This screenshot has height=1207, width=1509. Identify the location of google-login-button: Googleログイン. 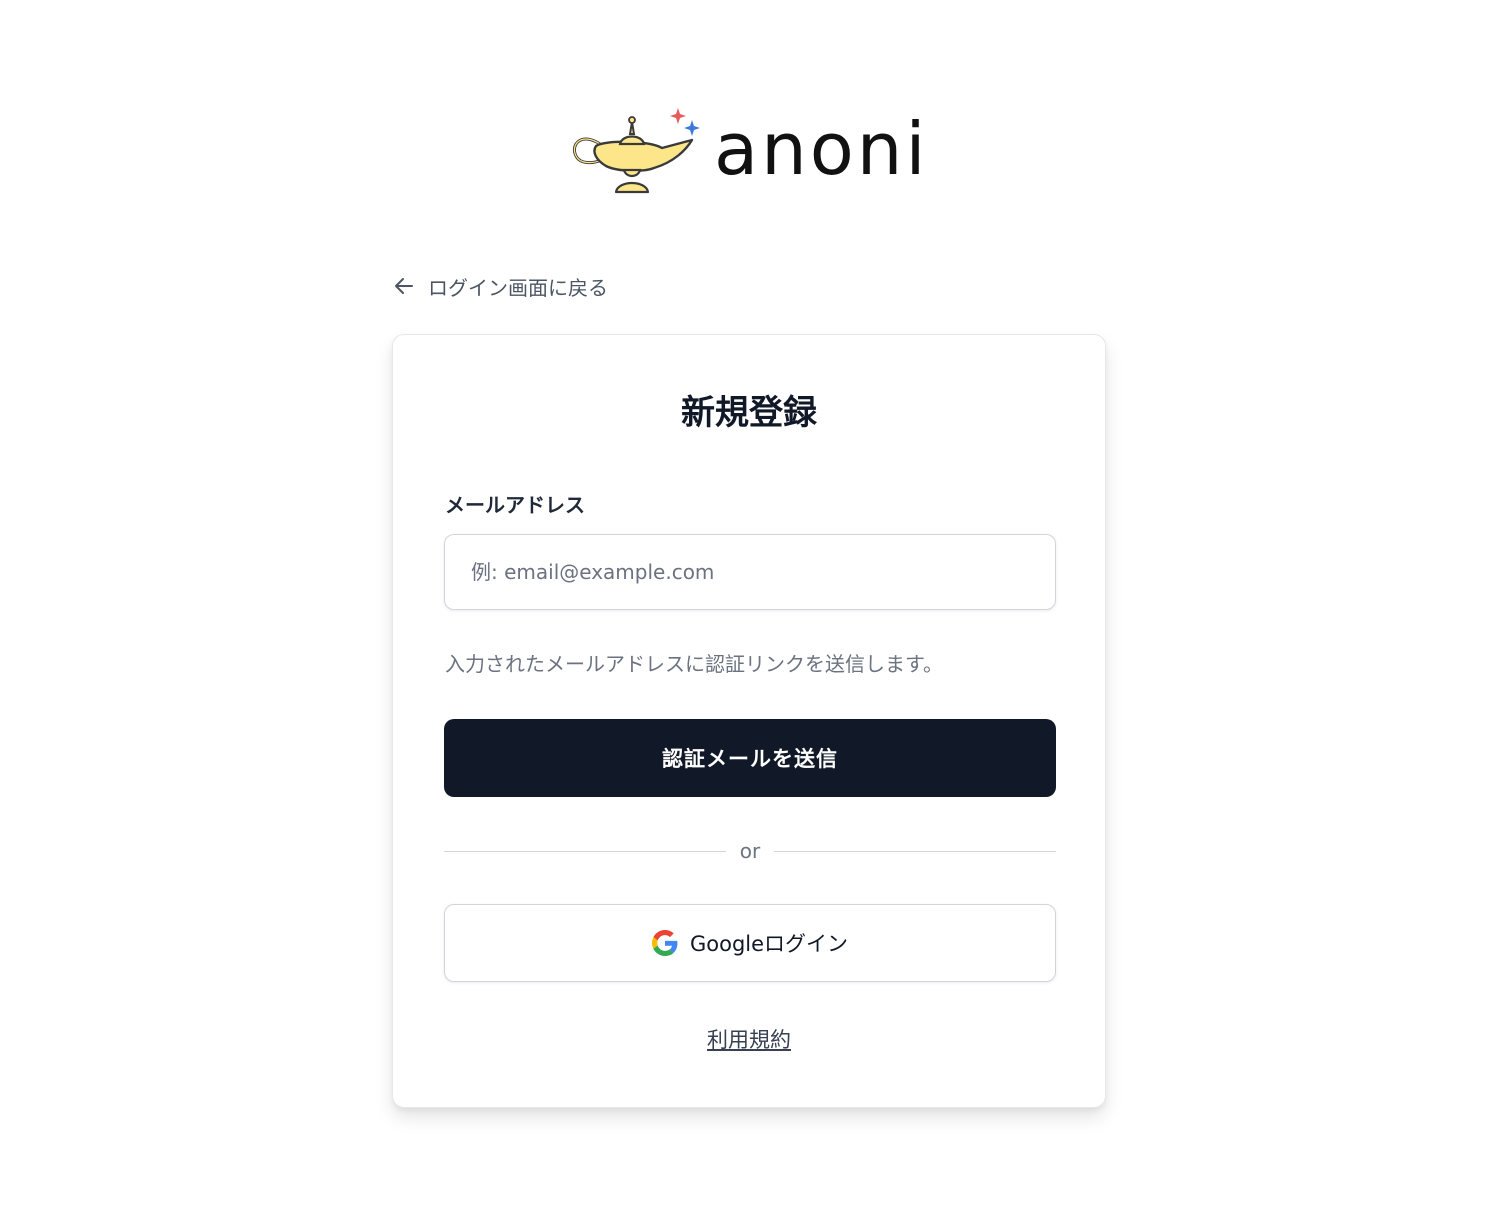
(750, 943).